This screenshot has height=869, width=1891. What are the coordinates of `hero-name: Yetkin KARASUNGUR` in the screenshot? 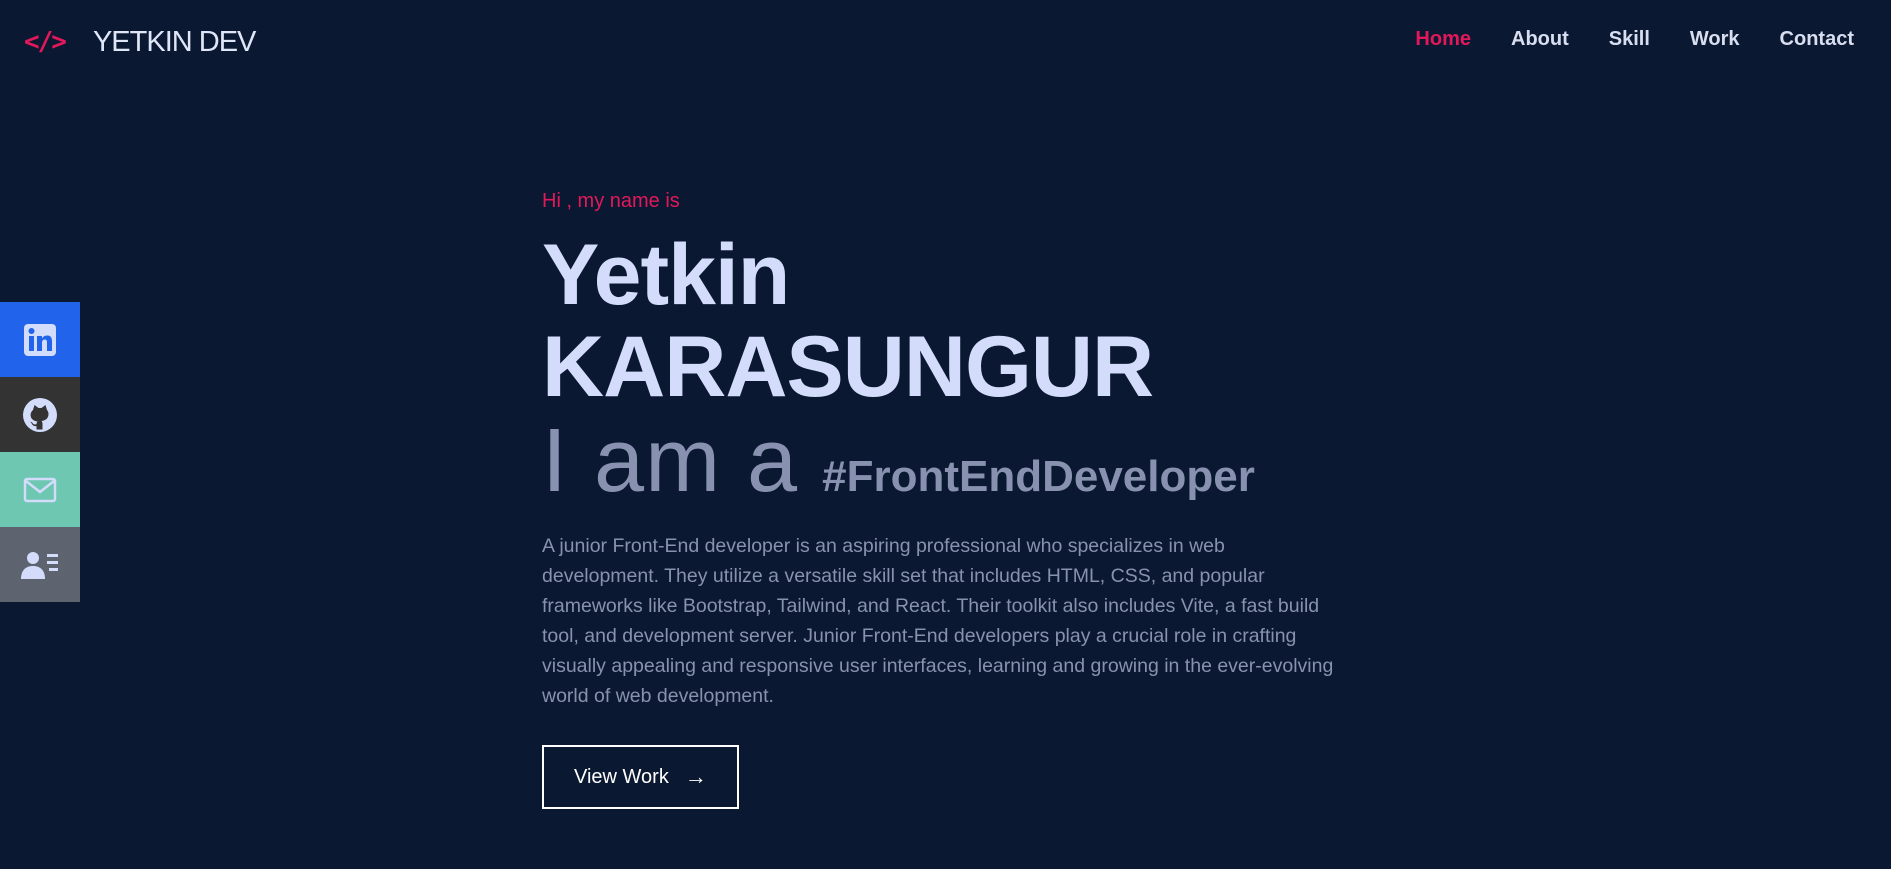 It's located at (947, 321).